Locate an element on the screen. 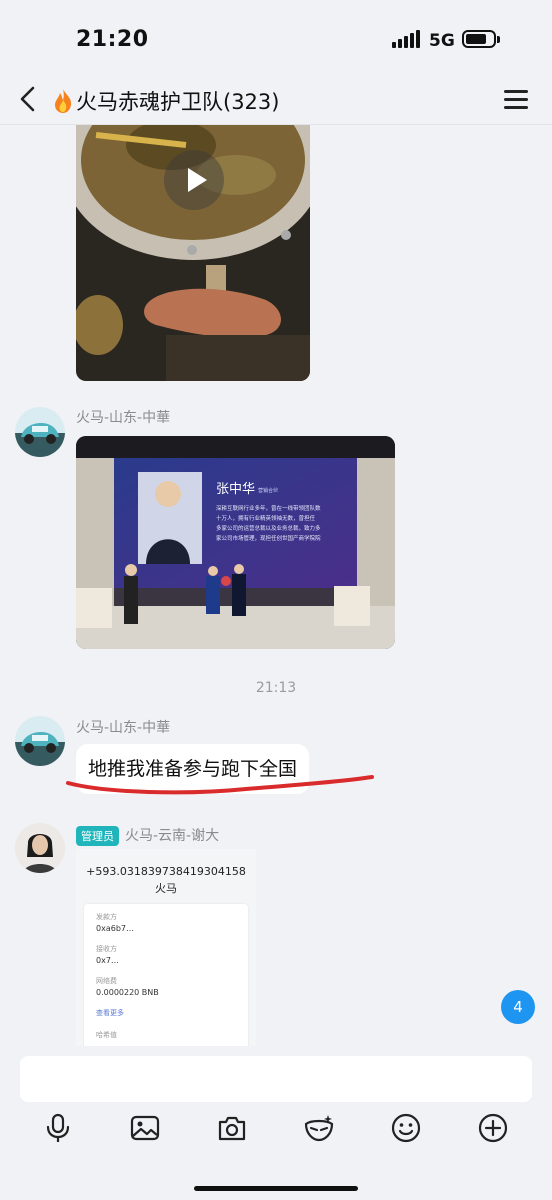  mask-icon is located at coordinates (319, 1128).